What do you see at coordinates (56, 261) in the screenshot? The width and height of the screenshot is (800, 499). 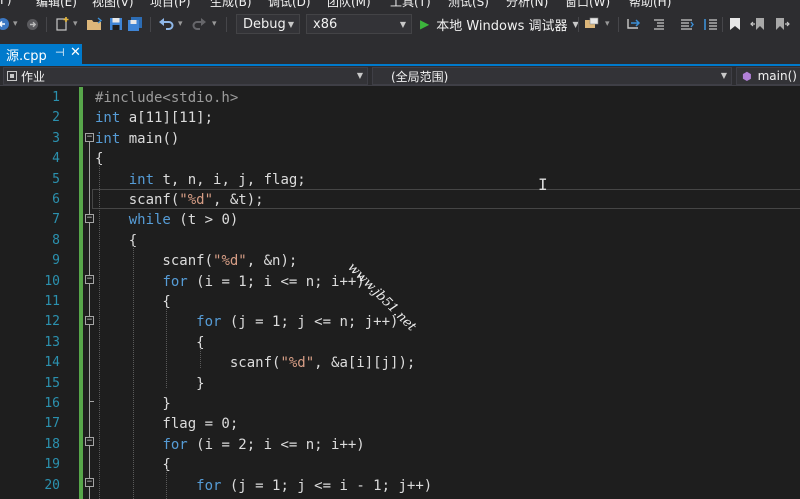 I see `line-number: 9` at bounding box center [56, 261].